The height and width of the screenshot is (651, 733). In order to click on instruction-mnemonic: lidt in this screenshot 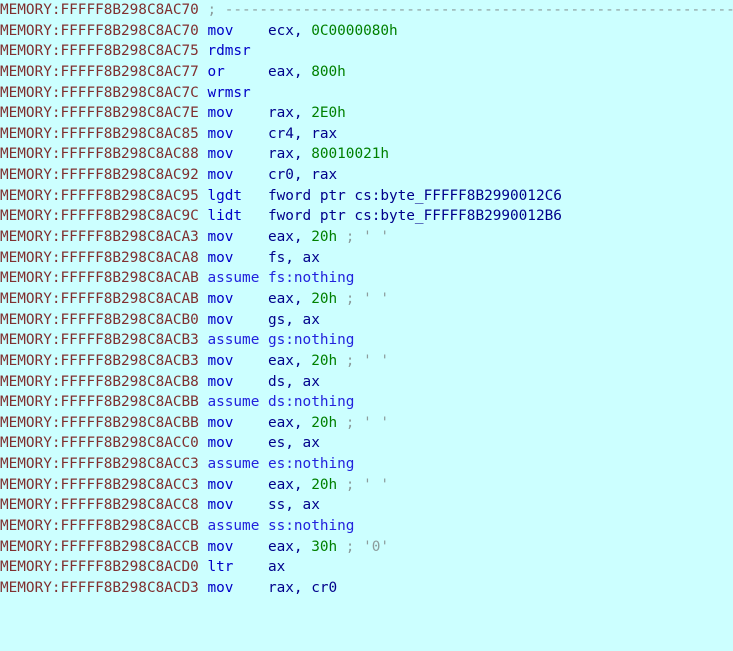, I will do `click(237, 216)`.